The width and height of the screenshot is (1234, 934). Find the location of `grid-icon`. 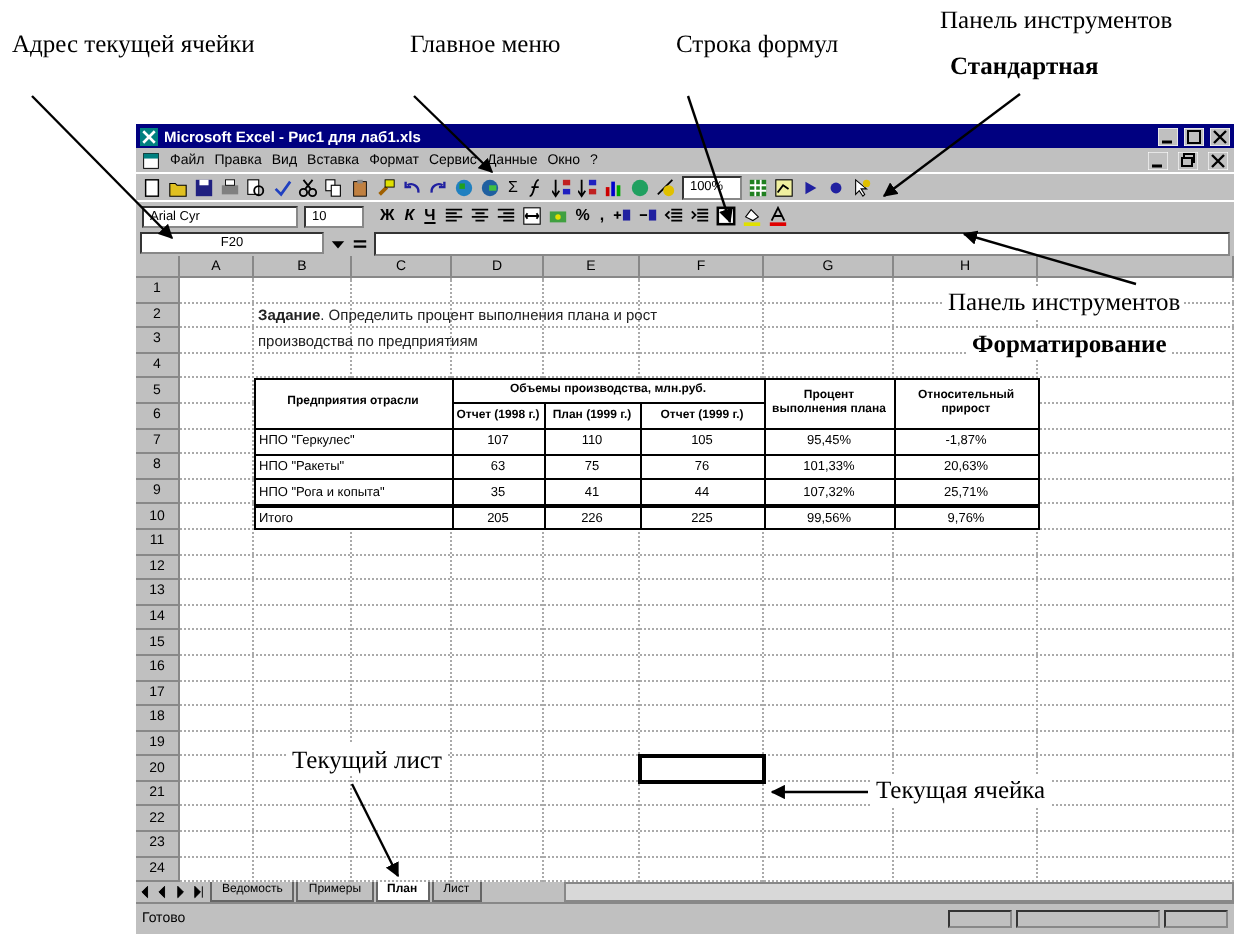

grid-icon is located at coordinates (757, 187).